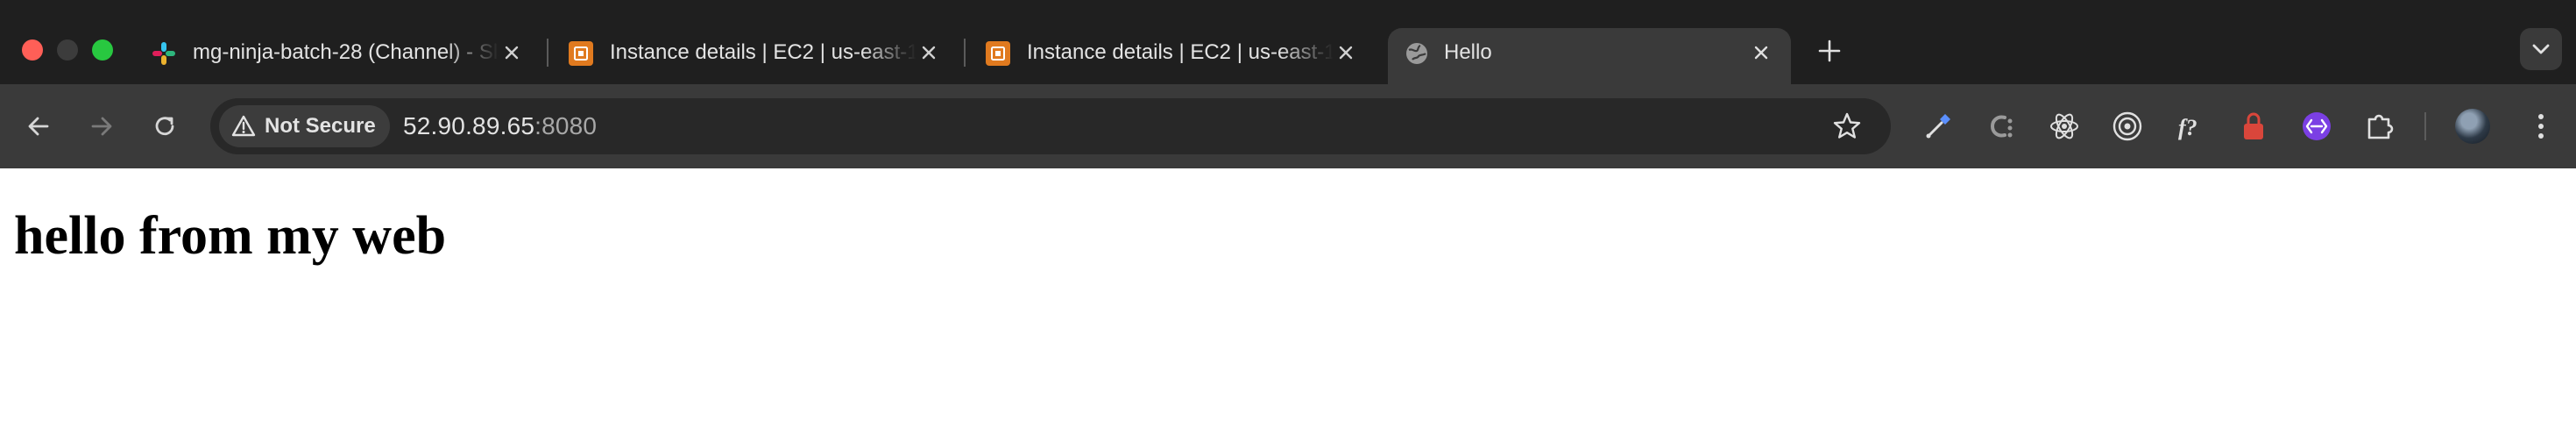 The image size is (2576, 428). What do you see at coordinates (1416, 53) in the screenshot?
I see `globe-icon` at bounding box center [1416, 53].